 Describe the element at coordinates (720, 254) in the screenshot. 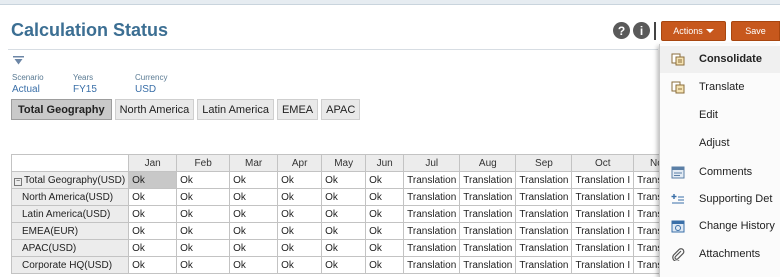

I see `menu-item-attachments: Attachments` at that location.